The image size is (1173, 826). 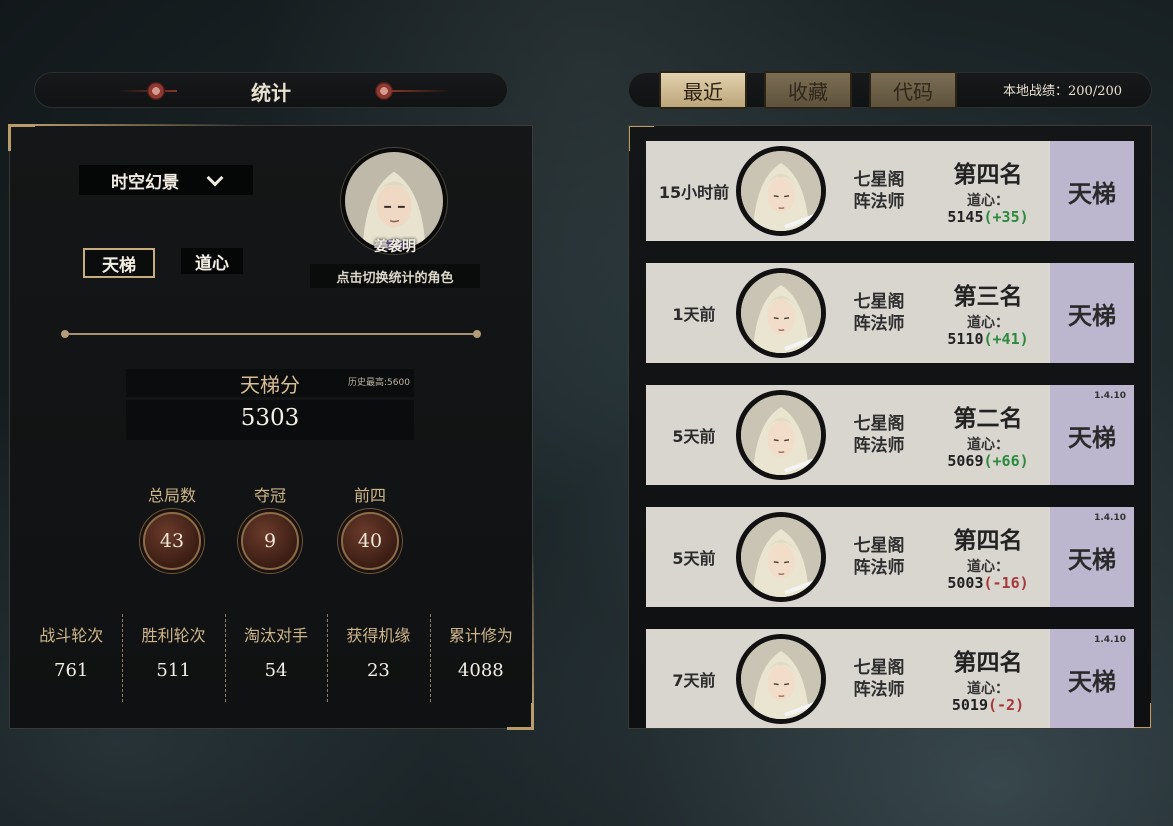 What do you see at coordinates (145, 182) in the screenshot?
I see `mode-dropdown-value: 时空幻景` at bounding box center [145, 182].